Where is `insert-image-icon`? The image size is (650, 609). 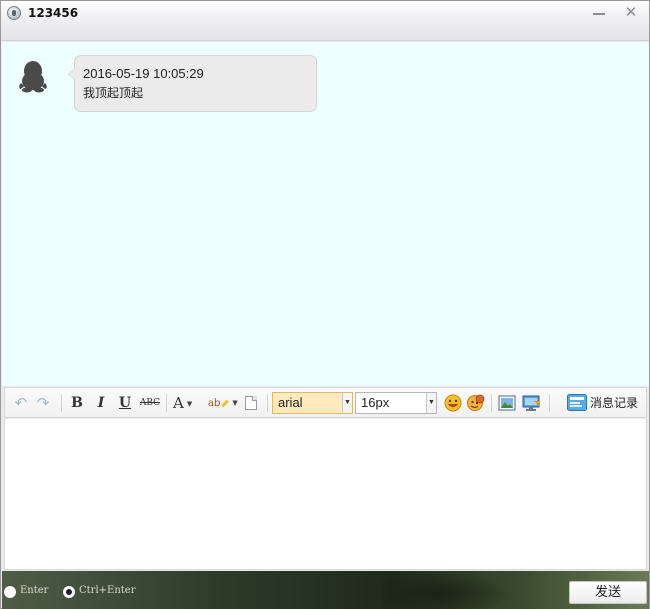
insert-image-icon is located at coordinates (507, 403).